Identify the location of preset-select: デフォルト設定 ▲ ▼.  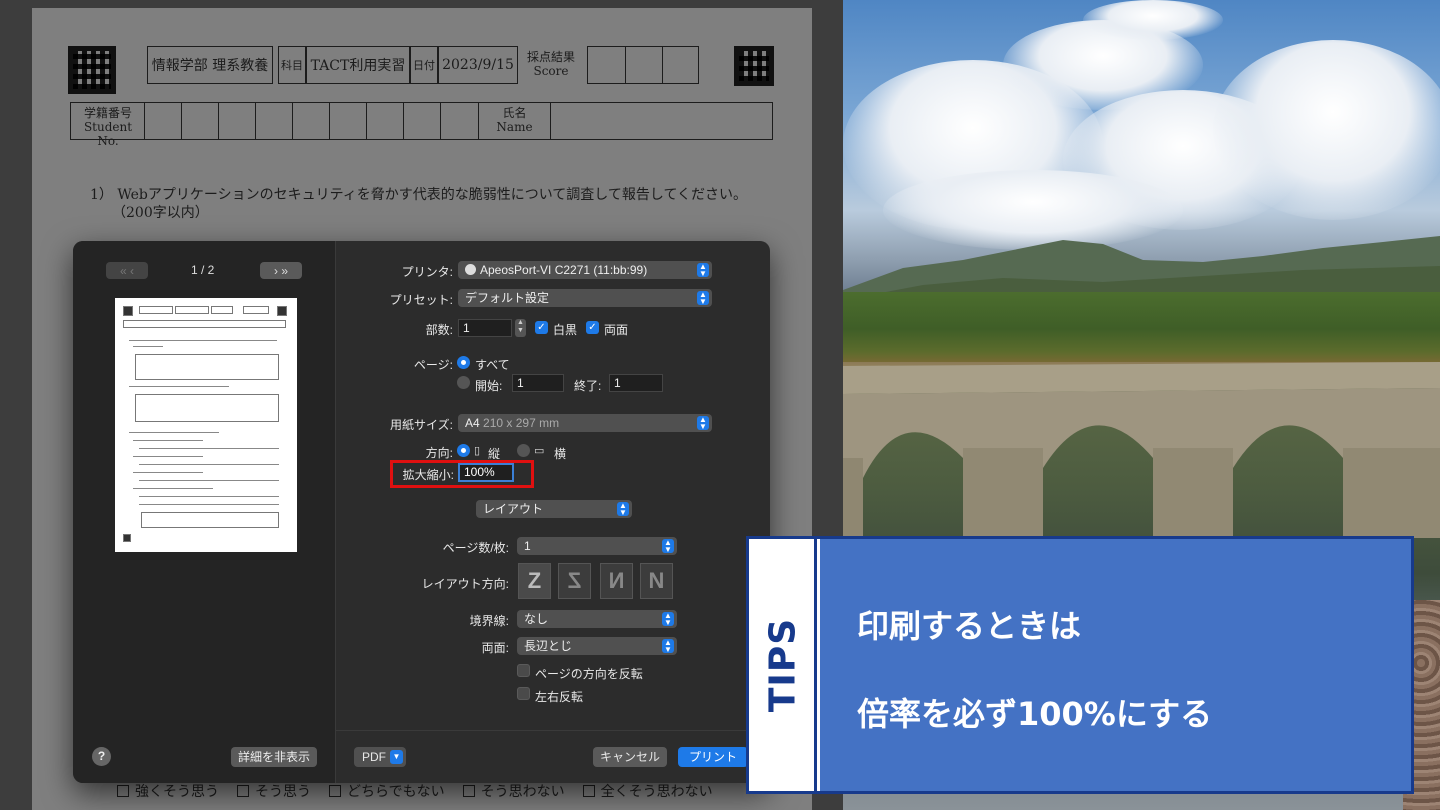
(585, 298).